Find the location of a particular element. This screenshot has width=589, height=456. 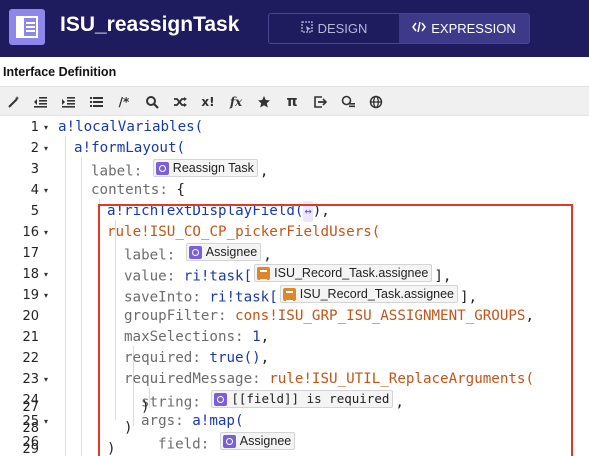

punctuation: { is located at coordinates (180, 190).